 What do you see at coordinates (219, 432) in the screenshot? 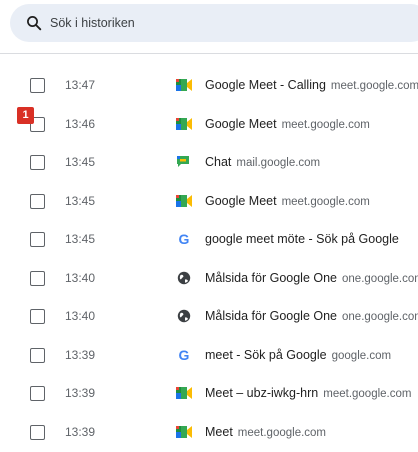
I see `history-link: Meet` at bounding box center [219, 432].